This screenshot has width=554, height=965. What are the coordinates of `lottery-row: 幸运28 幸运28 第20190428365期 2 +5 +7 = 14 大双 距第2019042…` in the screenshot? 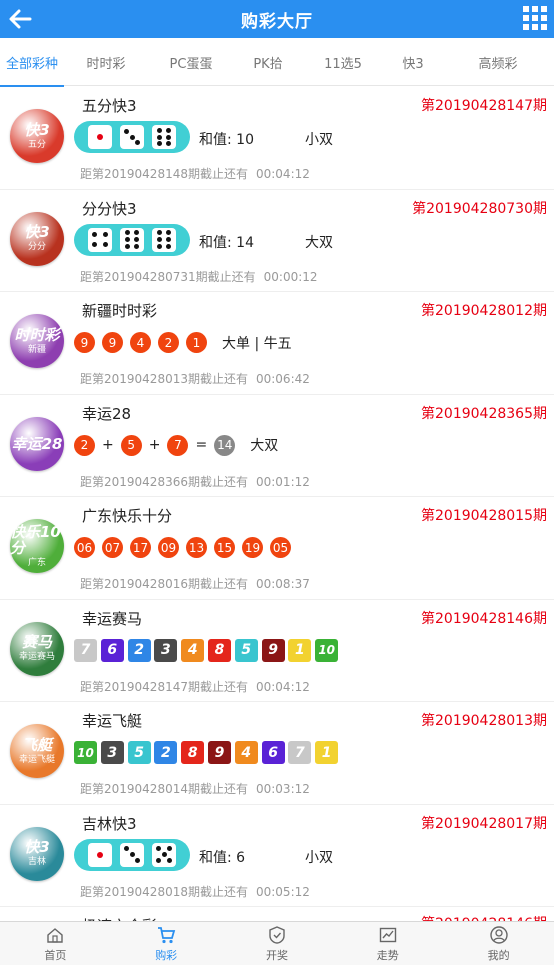 It's located at (277, 446).